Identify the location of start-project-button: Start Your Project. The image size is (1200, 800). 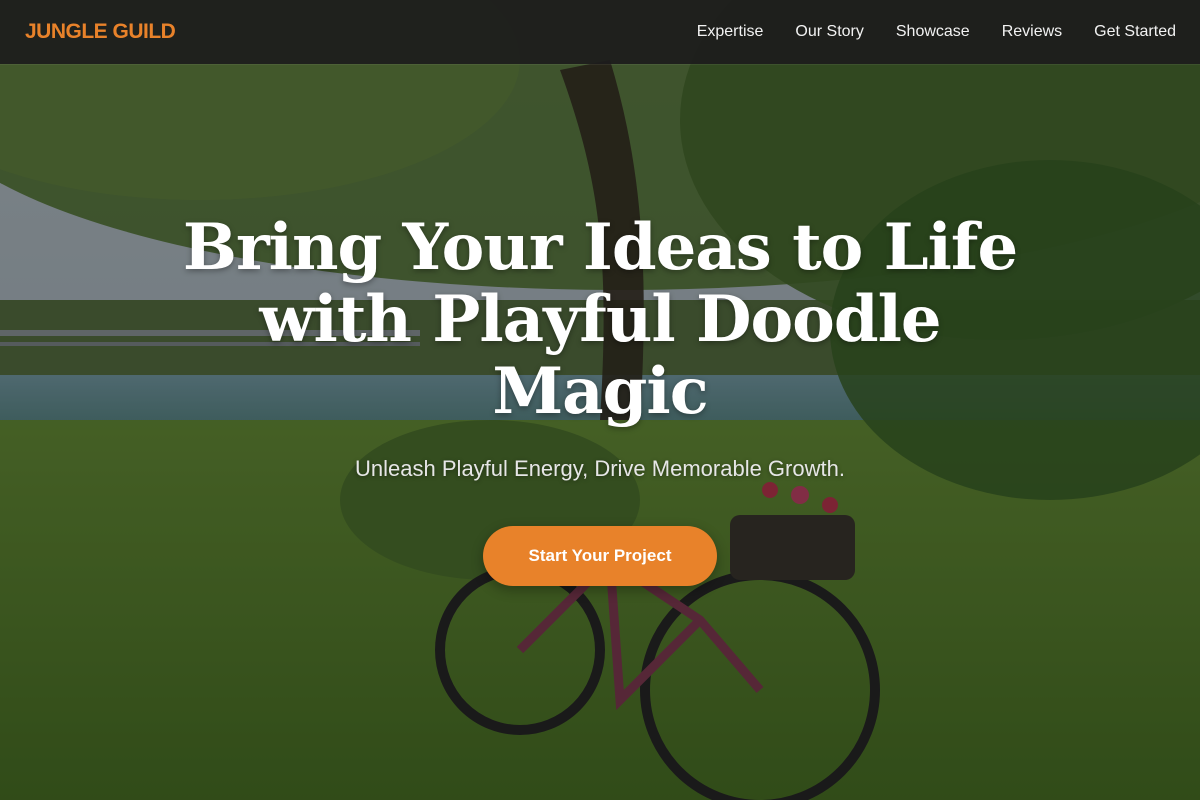
(600, 556).